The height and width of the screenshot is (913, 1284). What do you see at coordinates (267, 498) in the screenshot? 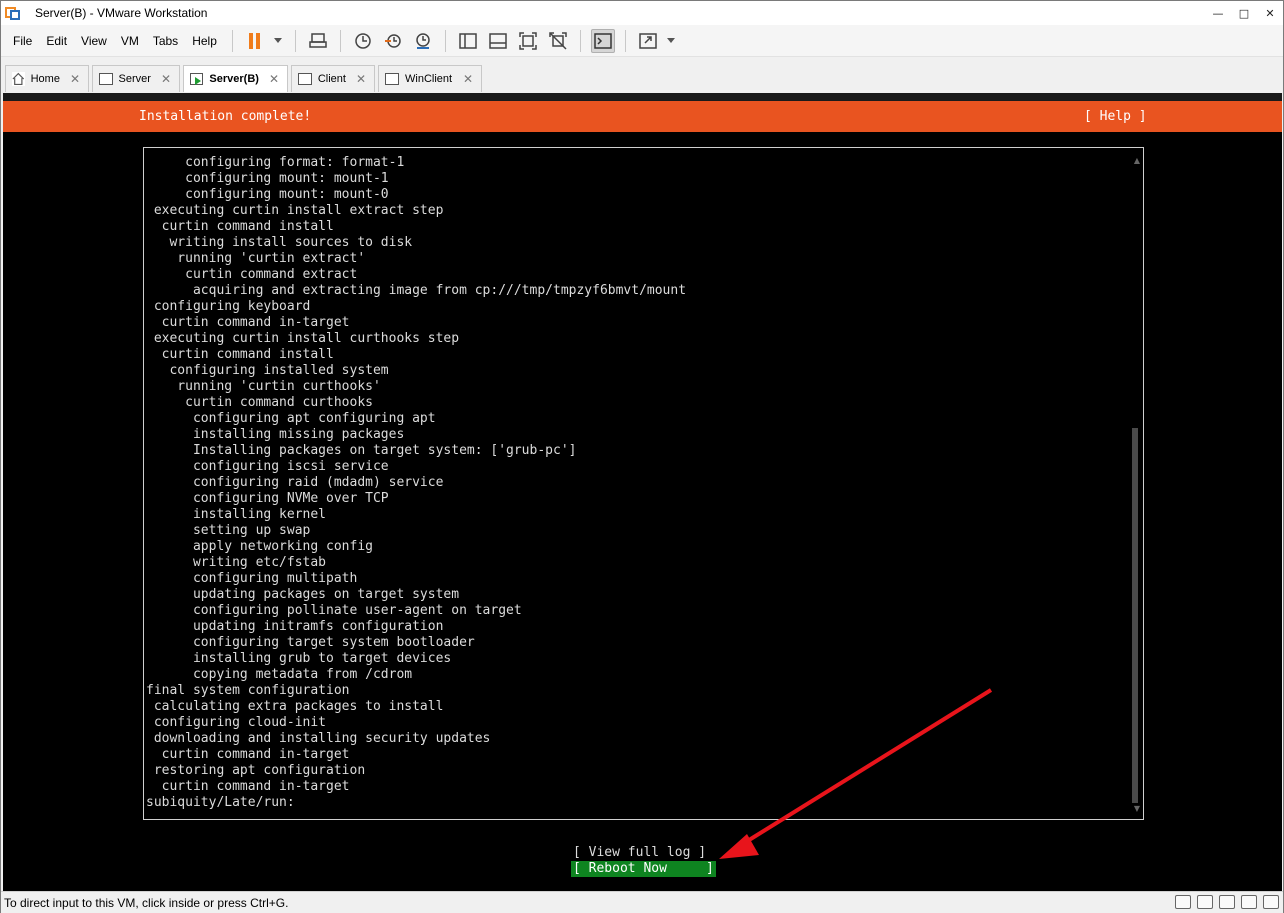
I see `log-line: configuring NVMe over TCP` at bounding box center [267, 498].